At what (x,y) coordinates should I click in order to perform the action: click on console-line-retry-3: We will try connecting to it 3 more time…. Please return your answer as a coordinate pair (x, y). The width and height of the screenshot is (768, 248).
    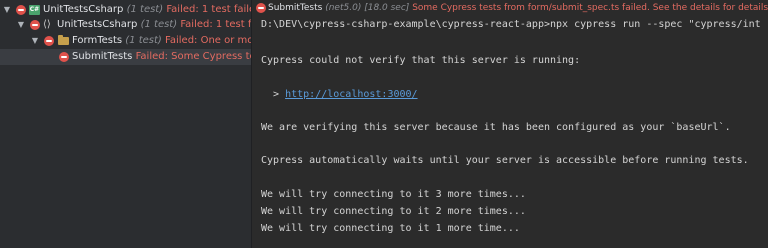
    Looking at the image, I should click on (393, 194).